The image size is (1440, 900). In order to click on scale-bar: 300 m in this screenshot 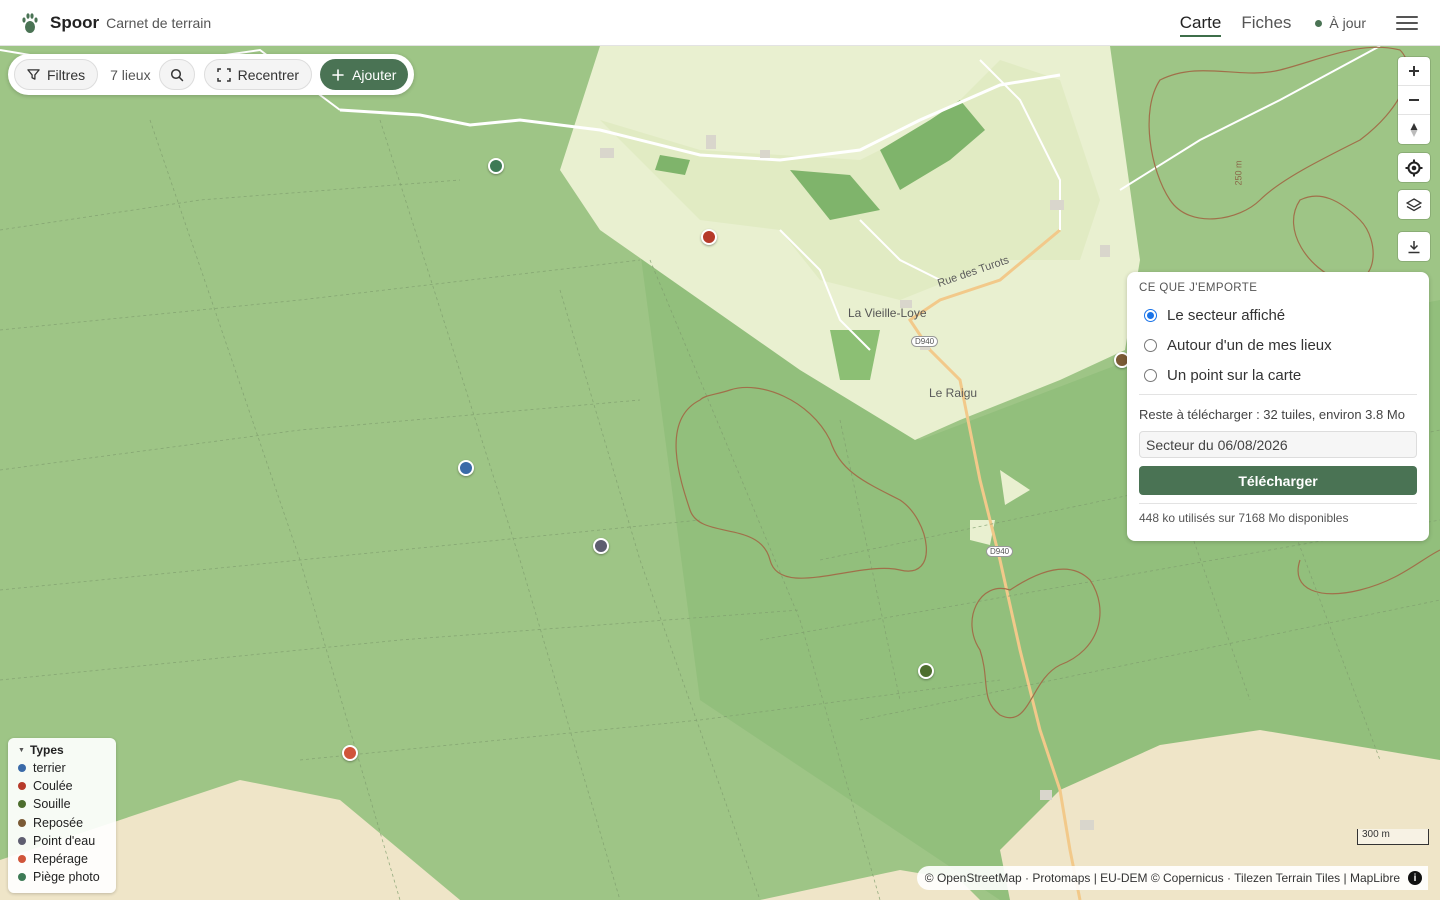, I will do `click(1393, 837)`.